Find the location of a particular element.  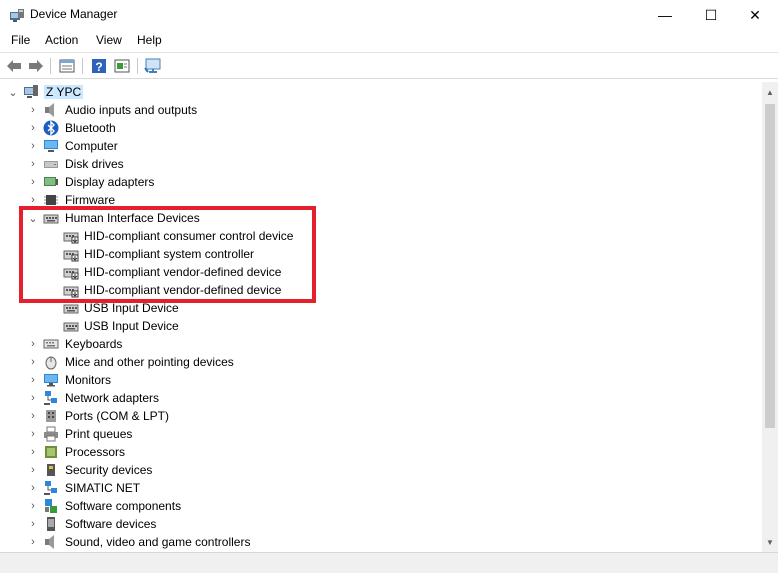

back-arrow-icon is located at coordinates (14, 66).